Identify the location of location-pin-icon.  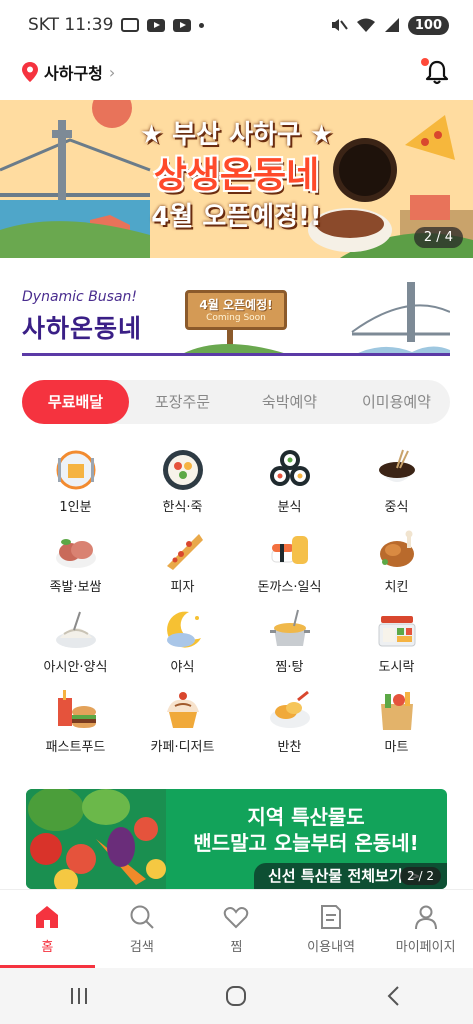
(30, 72).